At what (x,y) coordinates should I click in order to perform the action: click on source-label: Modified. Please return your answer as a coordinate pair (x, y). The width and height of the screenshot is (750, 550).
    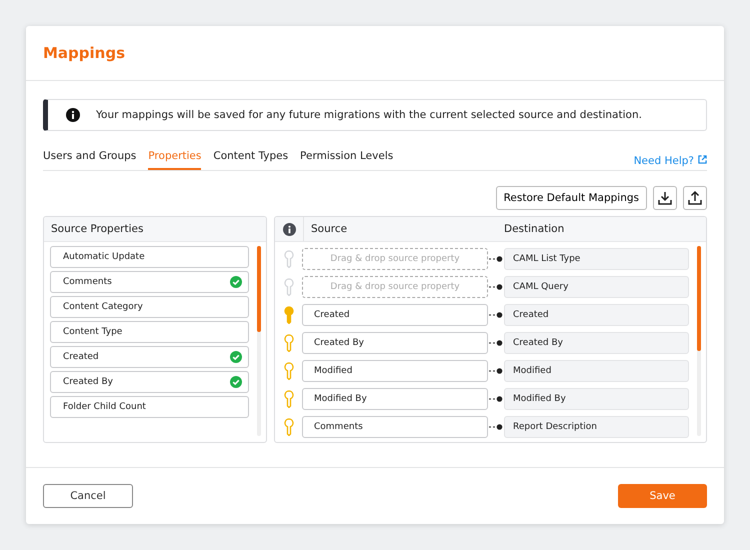
    Looking at the image, I should click on (333, 371).